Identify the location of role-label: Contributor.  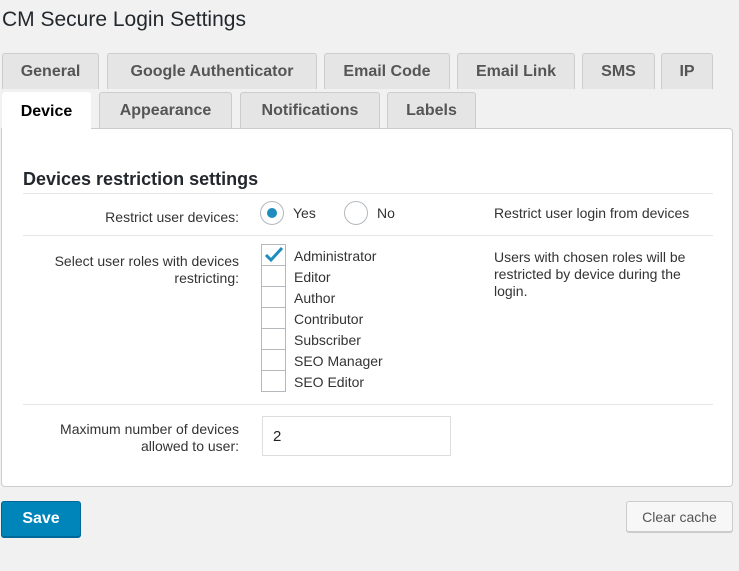
(329, 319).